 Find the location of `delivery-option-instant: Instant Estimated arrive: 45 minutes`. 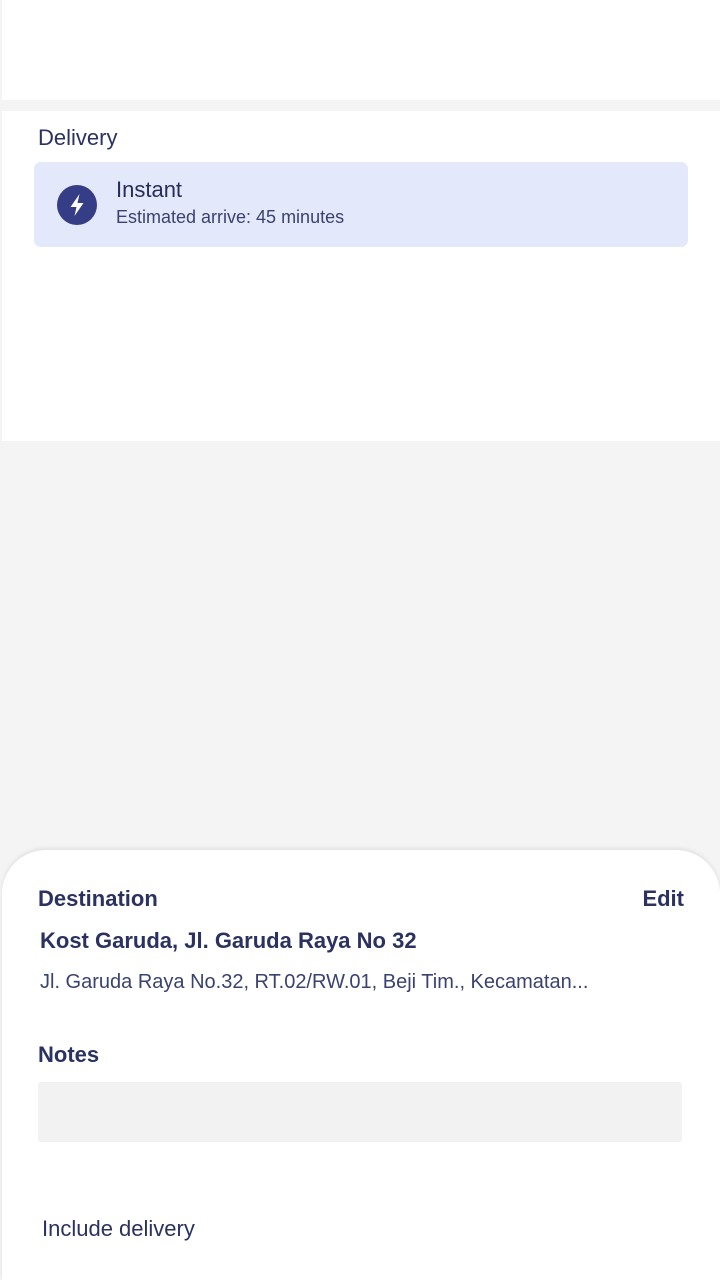

delivery-option-instant: Instant Estimated arrive: 45 minutes is located at coordinates (361, 204).